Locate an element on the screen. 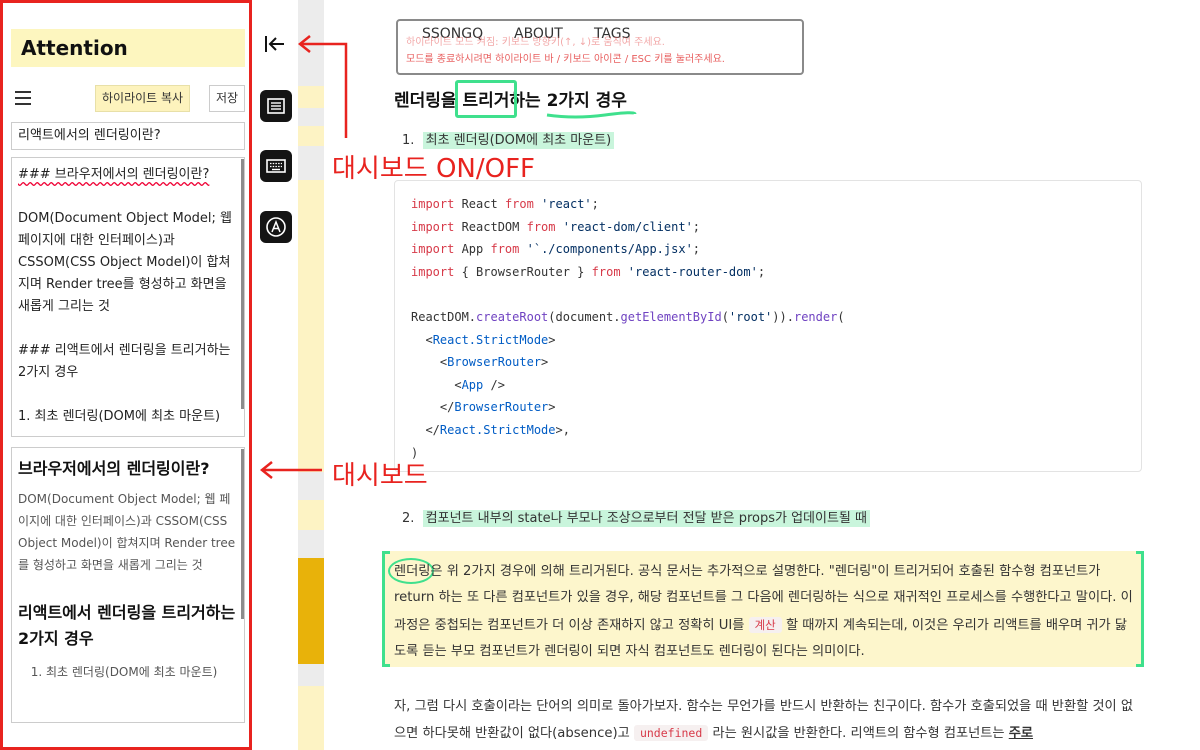 The image size is (1200, 750). highlight-bar-active-segment is located at coordinates (311, 611).